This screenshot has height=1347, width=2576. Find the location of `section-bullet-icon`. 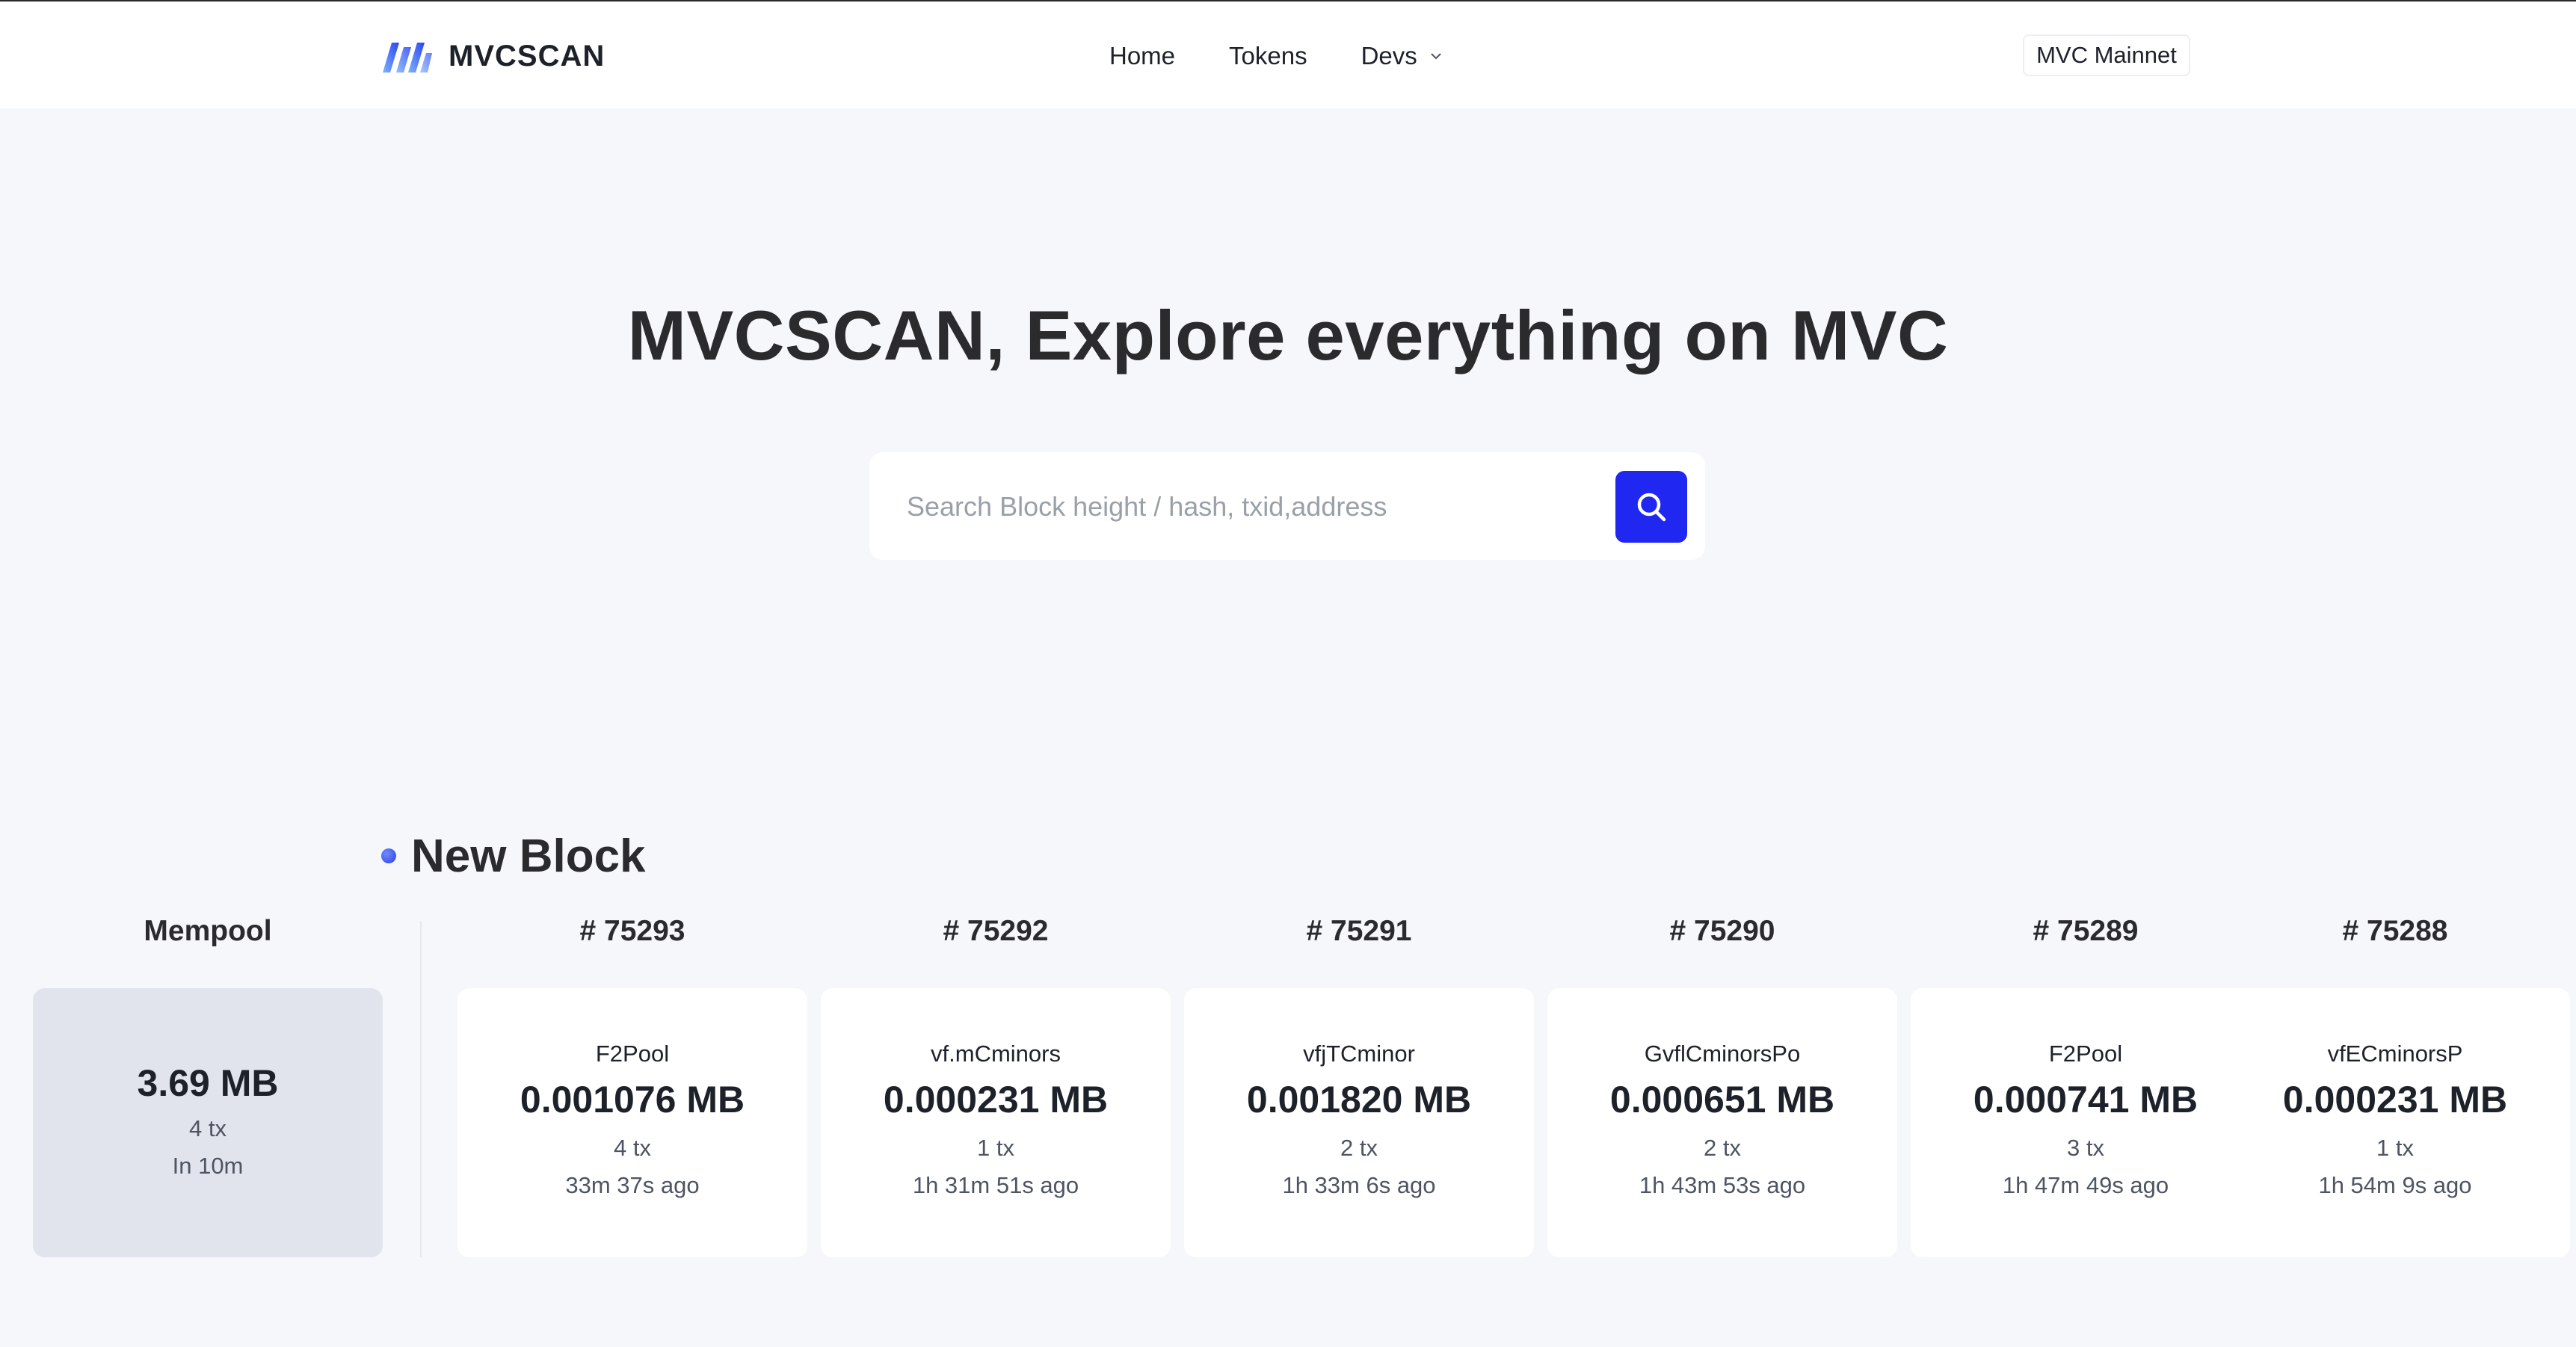

section-bullet-icon is located at coordinates (388, 856).